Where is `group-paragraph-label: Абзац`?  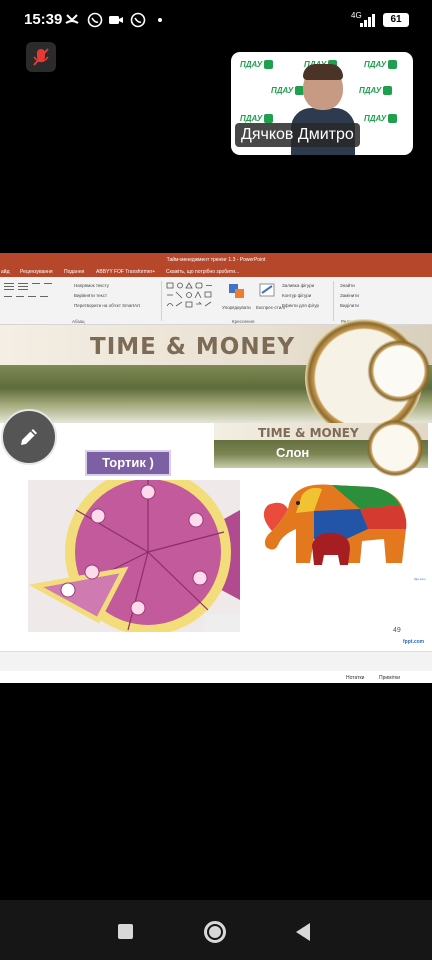 group-paragraph-label: Абзац is located at coordinates (78, 321).